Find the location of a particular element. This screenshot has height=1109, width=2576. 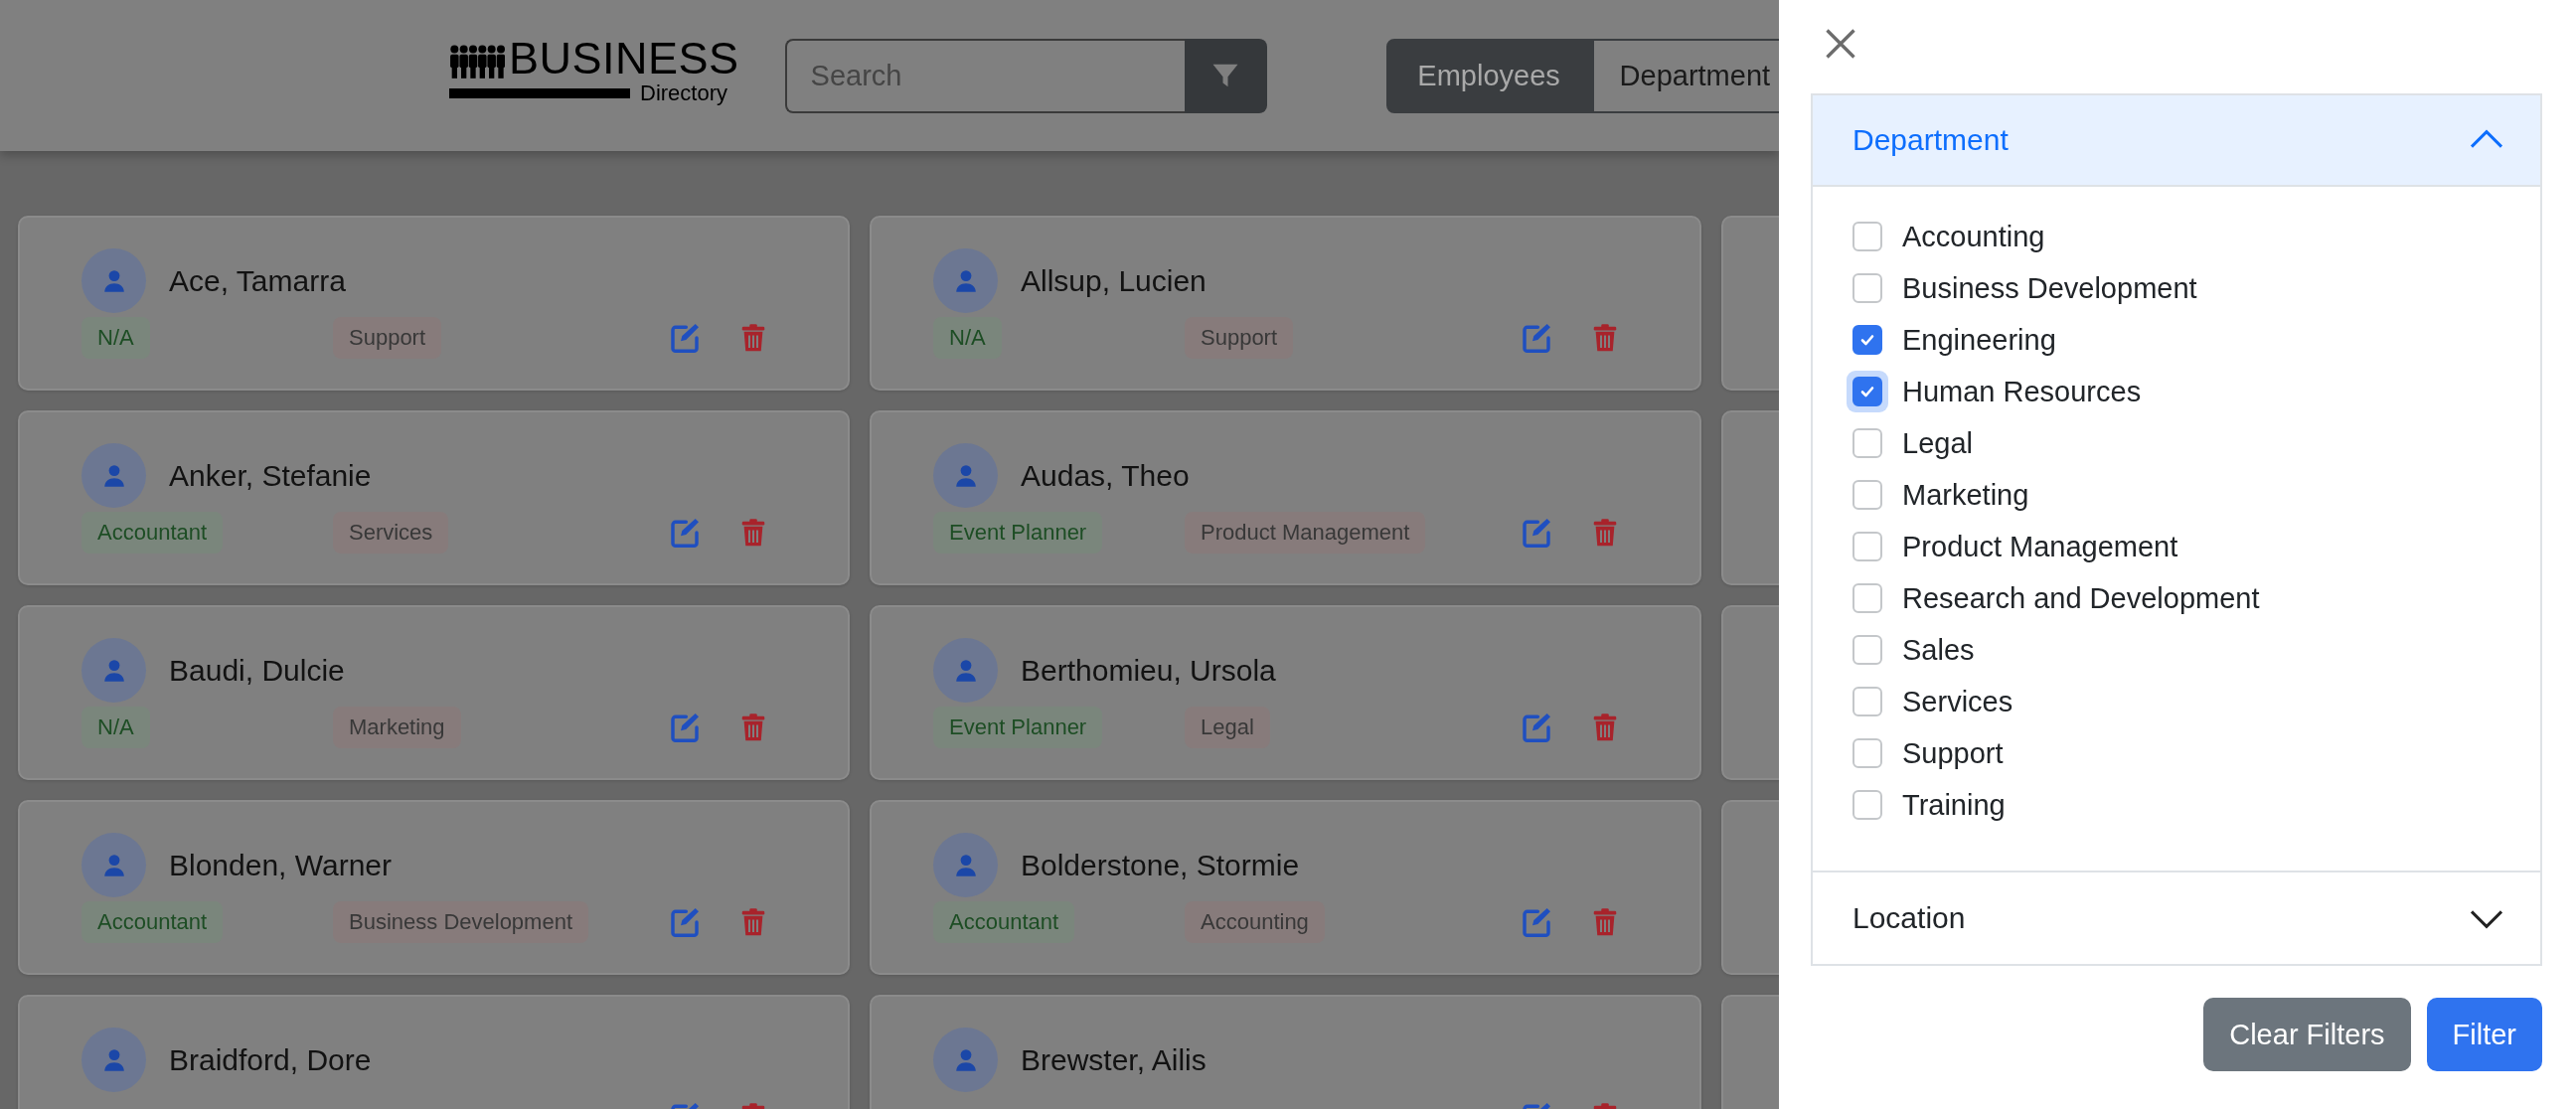

employee-name: Bolderstone, Stormie is located at coordinates (1160, 865).